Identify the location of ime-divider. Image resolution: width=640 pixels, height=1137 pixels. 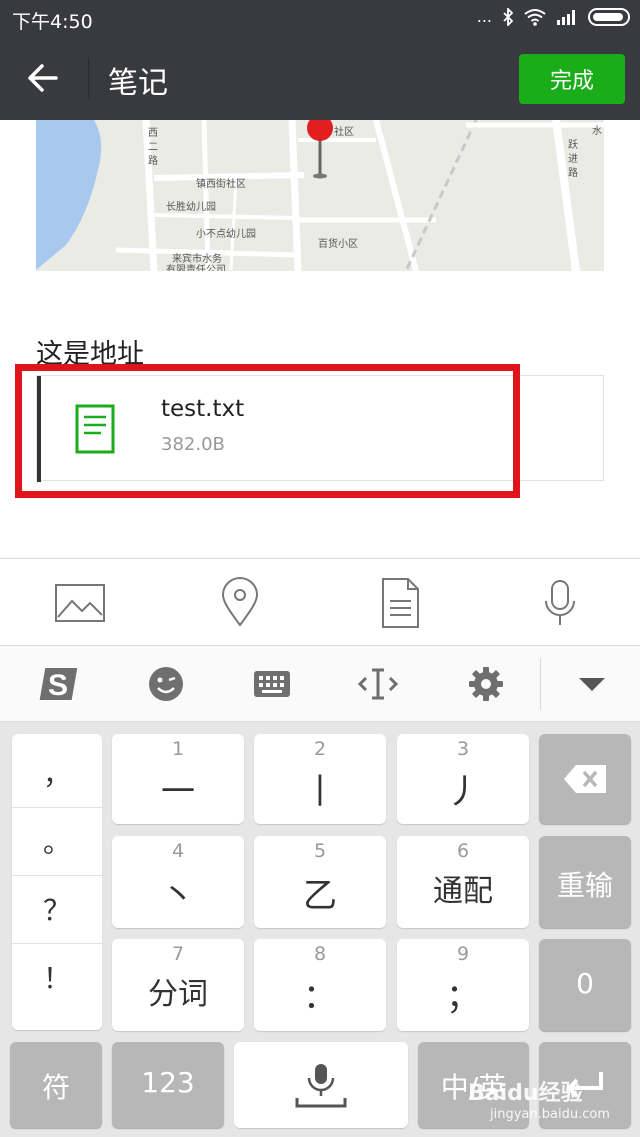
(540, 684).